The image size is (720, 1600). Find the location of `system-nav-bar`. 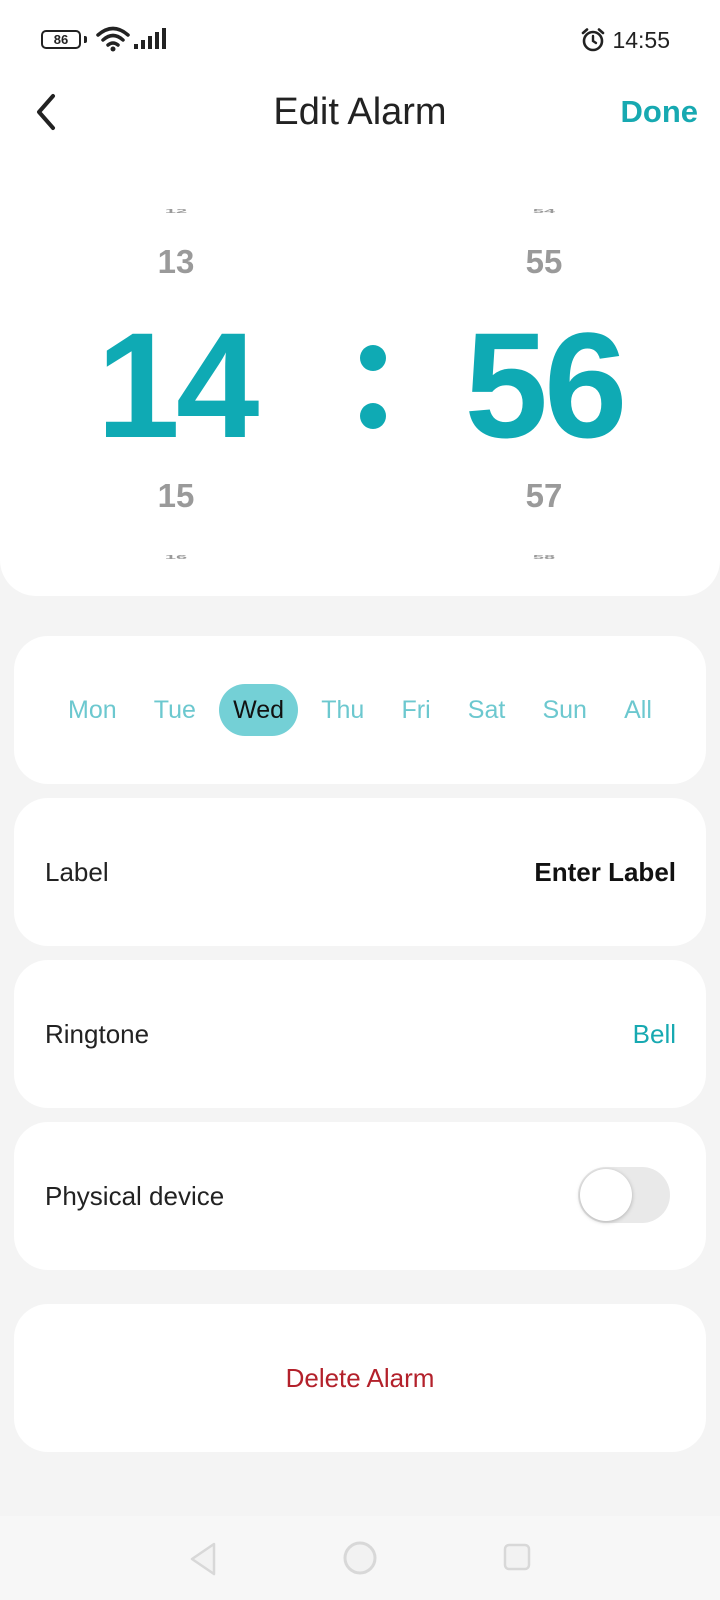

system-nav-bar is located at coordinates (360, 1558).